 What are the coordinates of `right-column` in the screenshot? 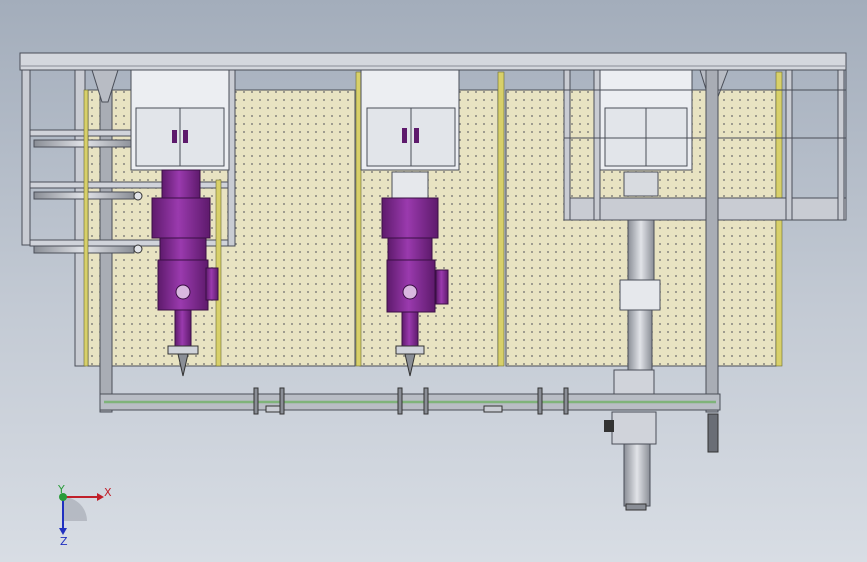 It's located at (712, 241).